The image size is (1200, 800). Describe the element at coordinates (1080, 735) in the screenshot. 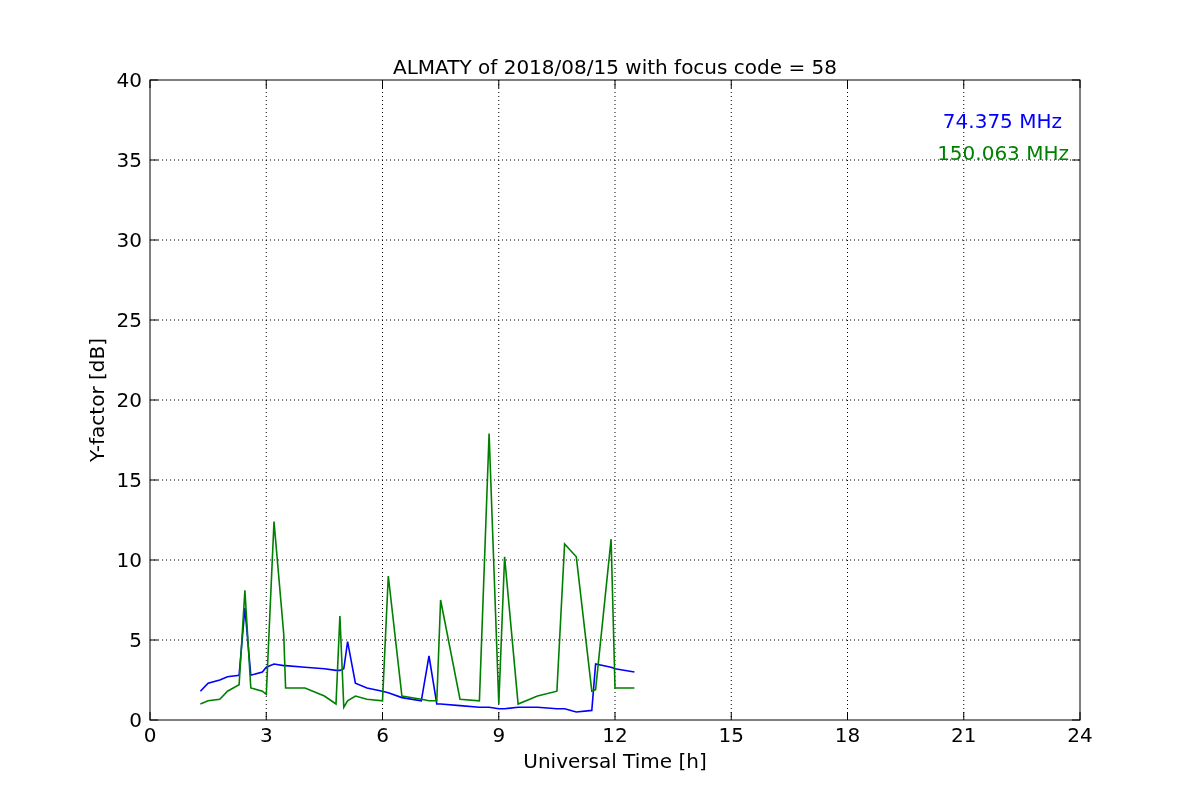

I see `tick-label: 24` at that location.